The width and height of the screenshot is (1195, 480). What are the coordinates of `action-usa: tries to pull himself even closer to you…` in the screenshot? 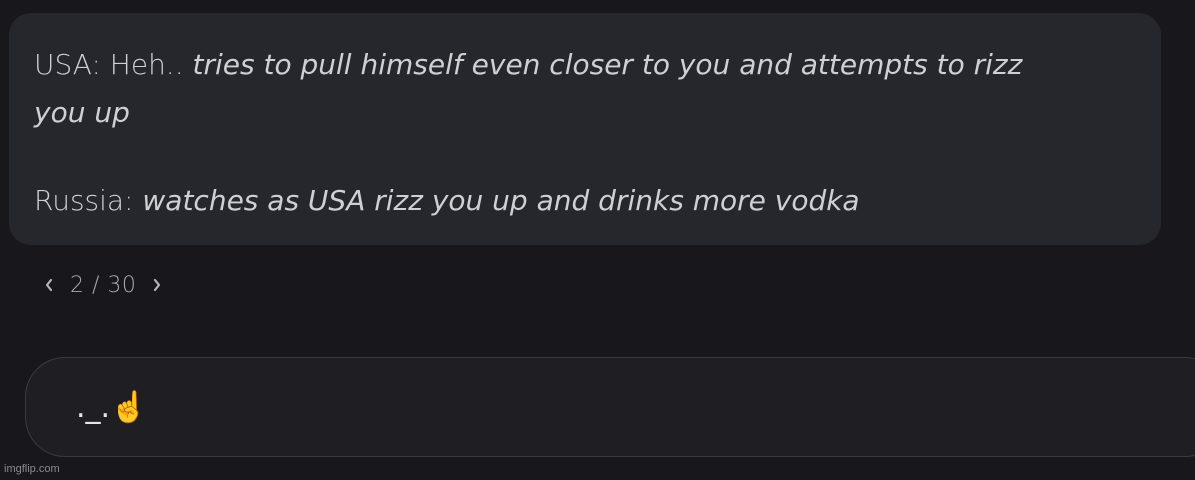 It's located at (607, 64).